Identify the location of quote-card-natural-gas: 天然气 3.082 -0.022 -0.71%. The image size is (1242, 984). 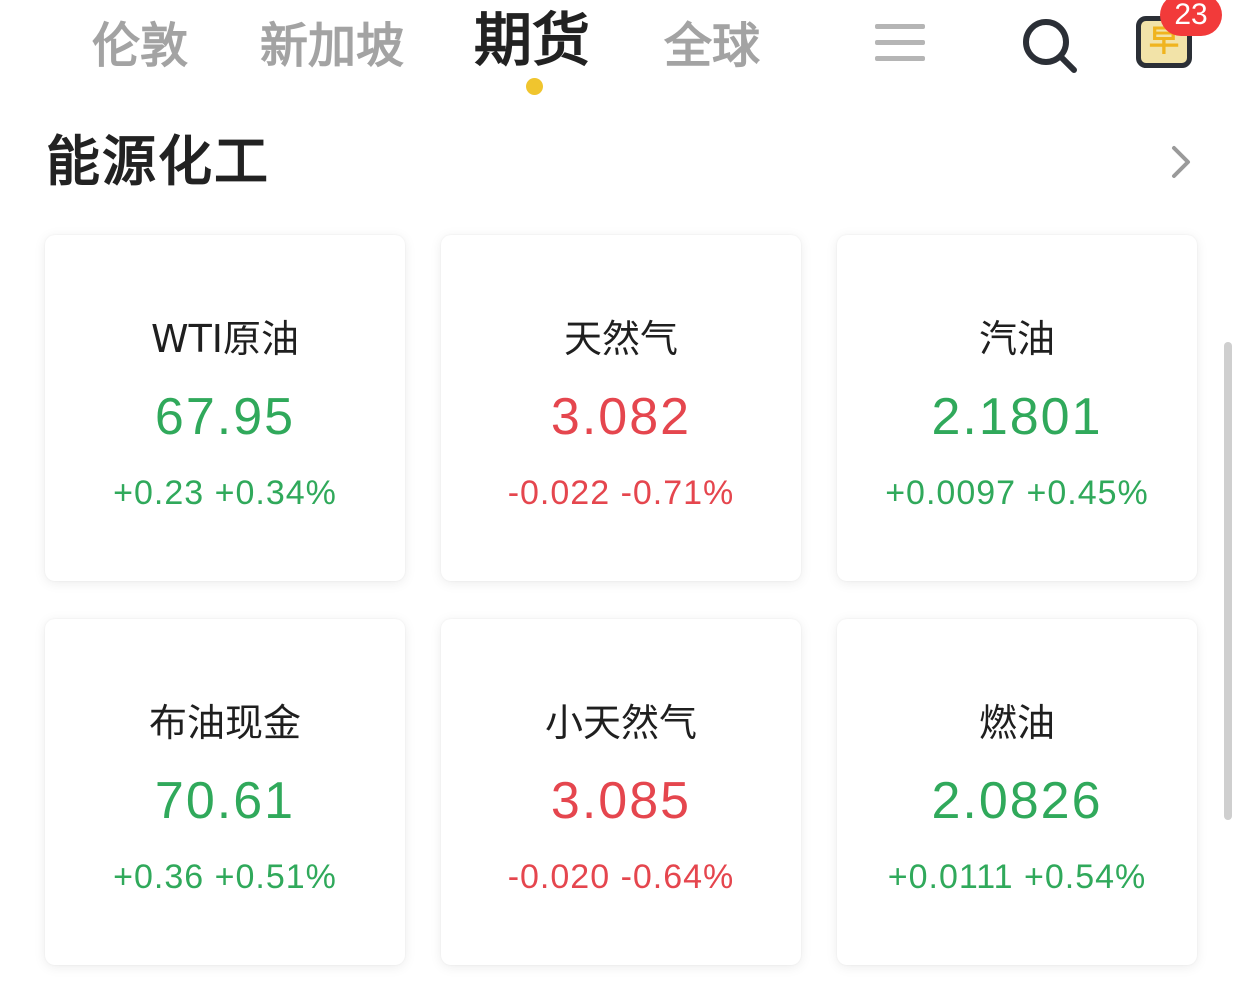
(621, 408).